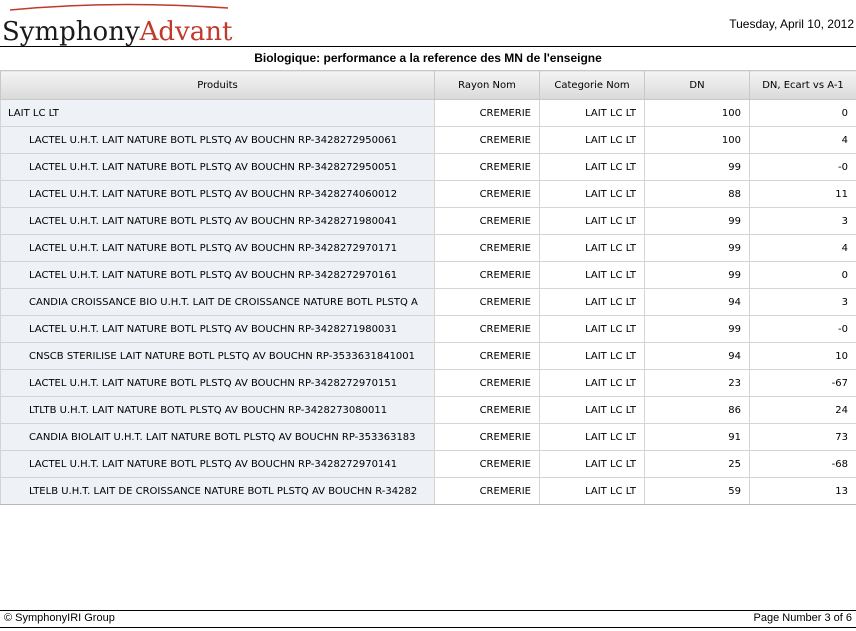 The height and width of the screenshot is (631, 856). Describe the element at coordinates (802, 618) in the screenshot. I see `page-number: Page Number 3 of 6` at that location.